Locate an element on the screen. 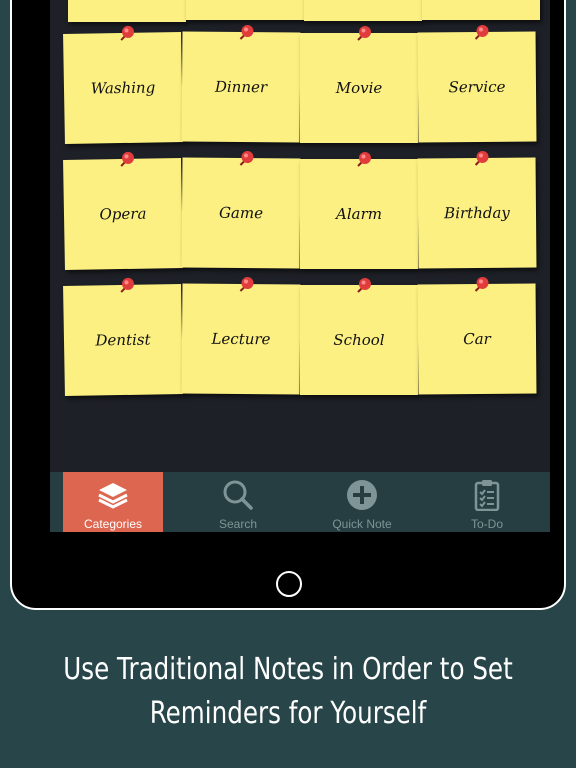 This screenshot has height=768, width=576. note-card-school: School is located at coordinates (359, 336).